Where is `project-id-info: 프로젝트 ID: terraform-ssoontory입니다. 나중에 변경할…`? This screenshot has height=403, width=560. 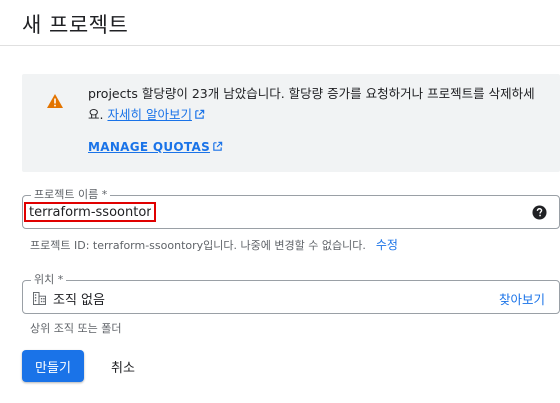
project-id-info: 프로젝트 ID: terraform-ssoontory입니다. 나중에 변경할… is located at coordinates (214, 244).